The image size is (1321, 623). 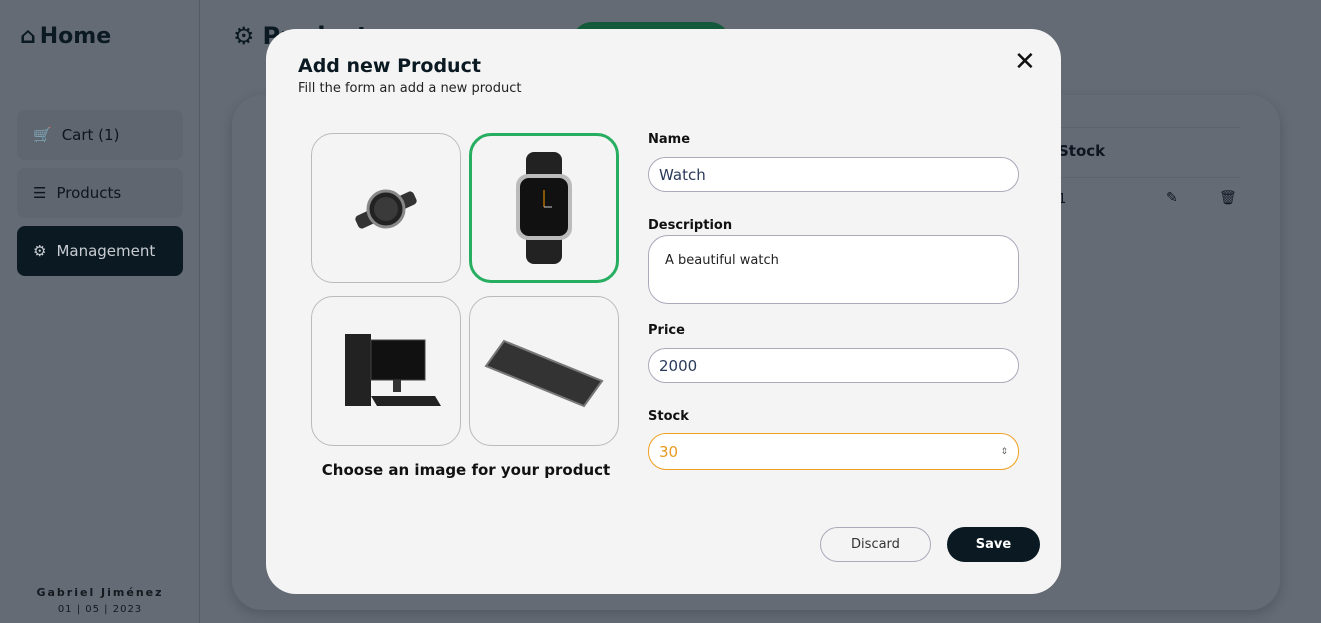 What do you see at coordinates (28, 36) in the screenshot?
I see `home-icon: ⌂` at bounding box center [28, 36].